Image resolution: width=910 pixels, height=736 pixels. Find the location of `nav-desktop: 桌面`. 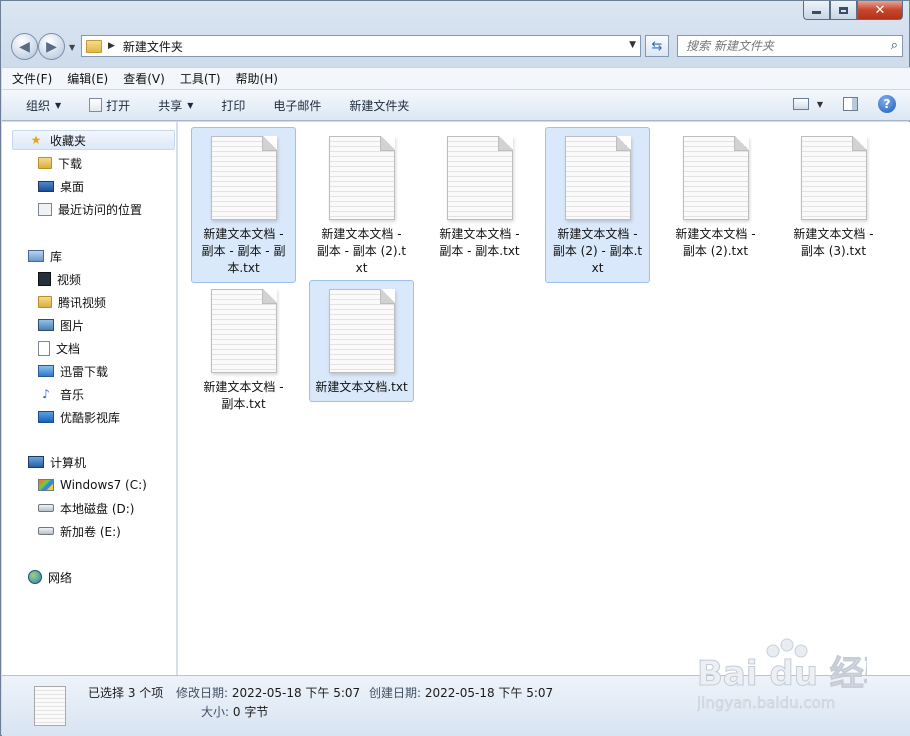

nav-desktop: 桌面 is located at coordinates (61, 186).